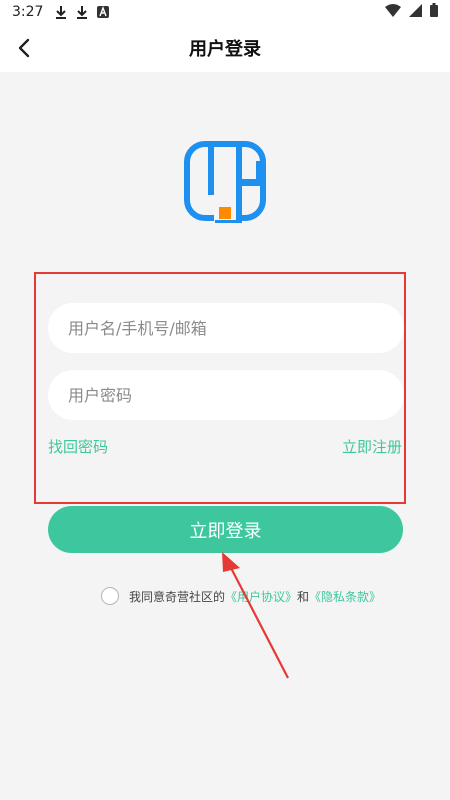 The width and height of the screenshot is (450, 800). What do you see at coordinates (78, 446) in the screenshot?
I see `forgot-password-link: 找回密码` at bounding box center [78, 446].